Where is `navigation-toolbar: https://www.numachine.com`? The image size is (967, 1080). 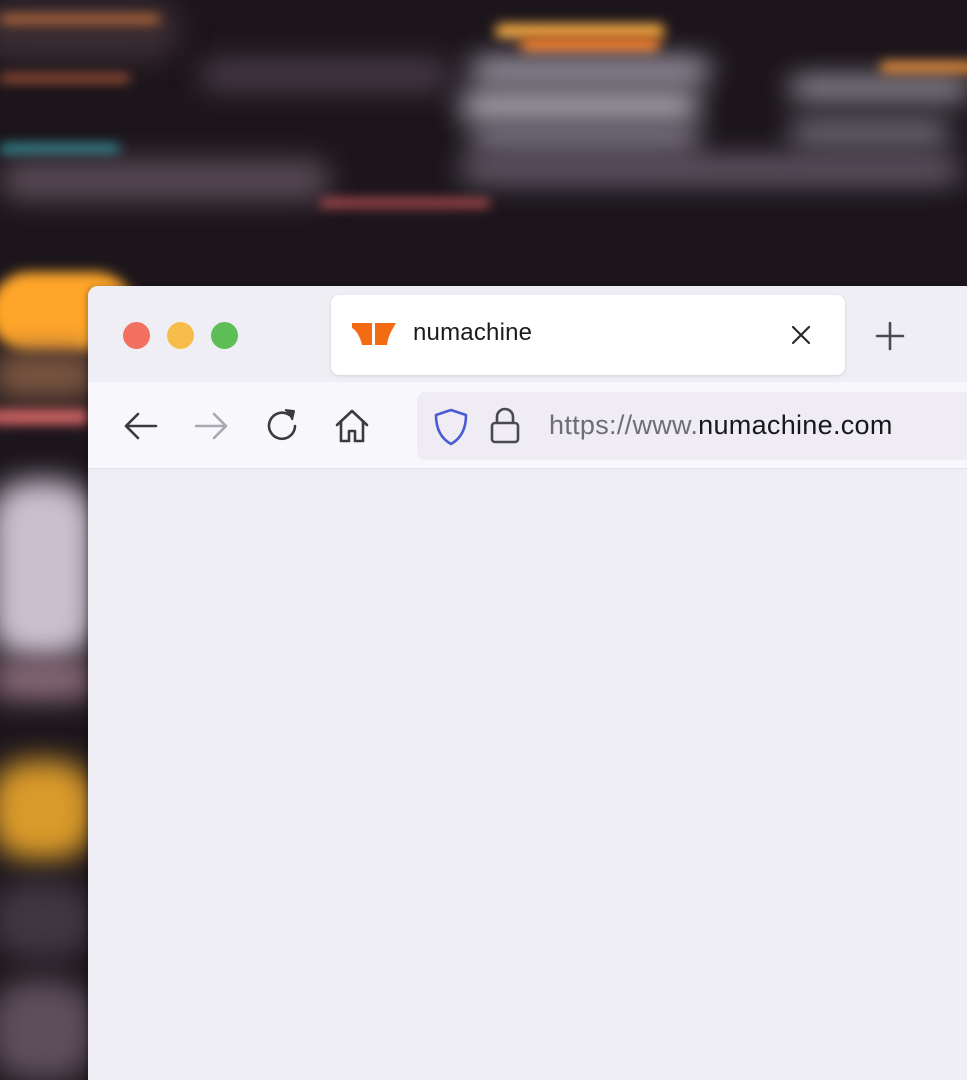
navigation-toolbar: https://www.numachine.com is located at coordinates (527, 425).